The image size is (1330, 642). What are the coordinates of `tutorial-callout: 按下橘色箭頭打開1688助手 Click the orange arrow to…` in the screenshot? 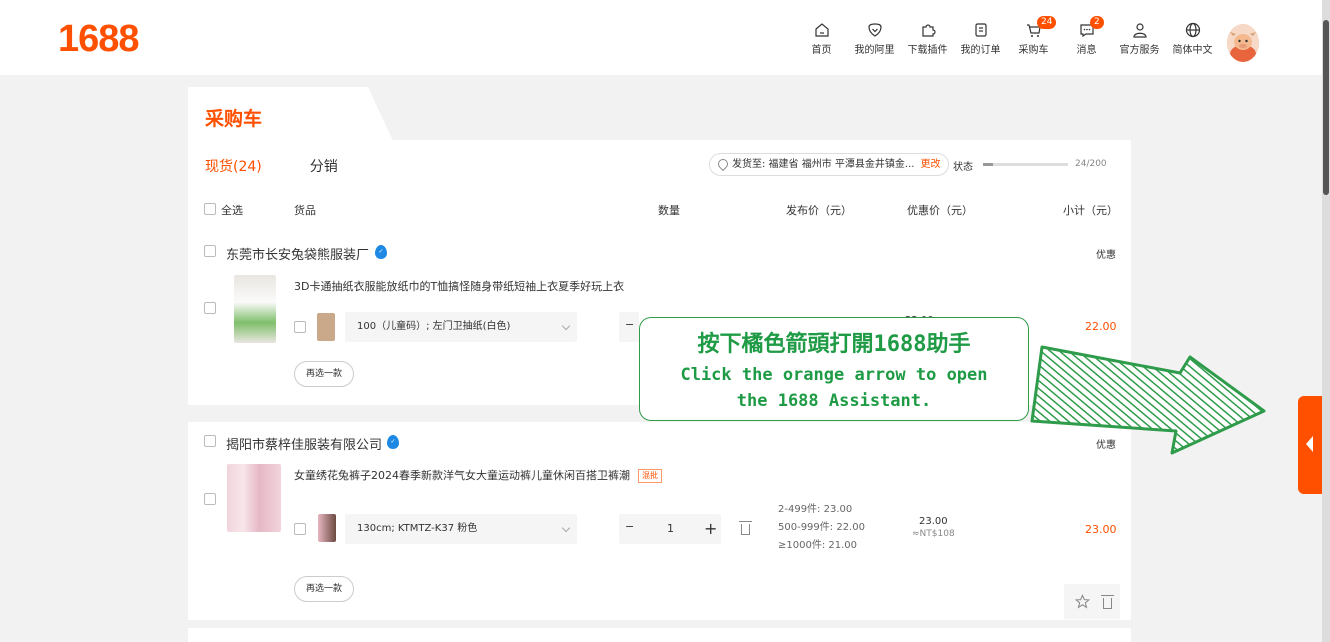 It's located at (834, 369).